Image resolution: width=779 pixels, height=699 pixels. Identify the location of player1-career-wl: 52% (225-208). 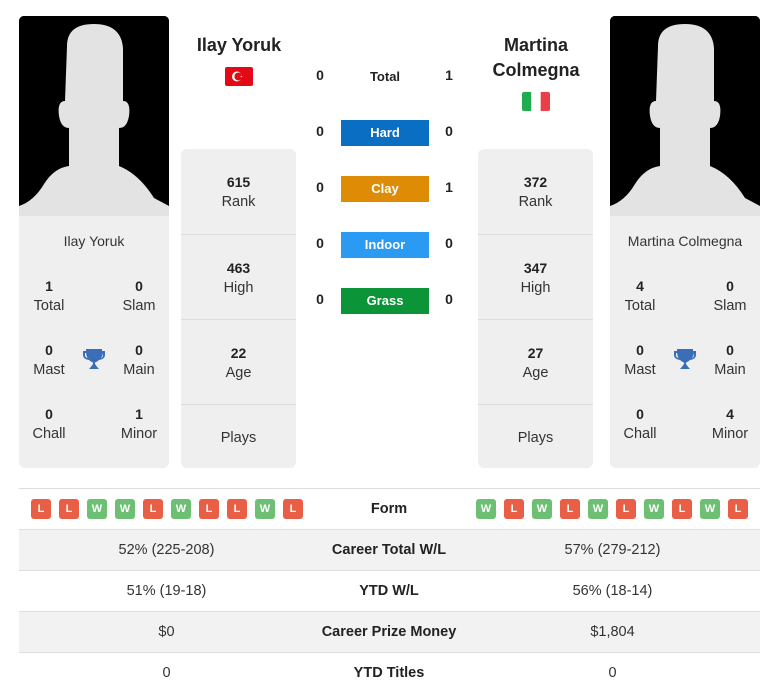
(166, 550).